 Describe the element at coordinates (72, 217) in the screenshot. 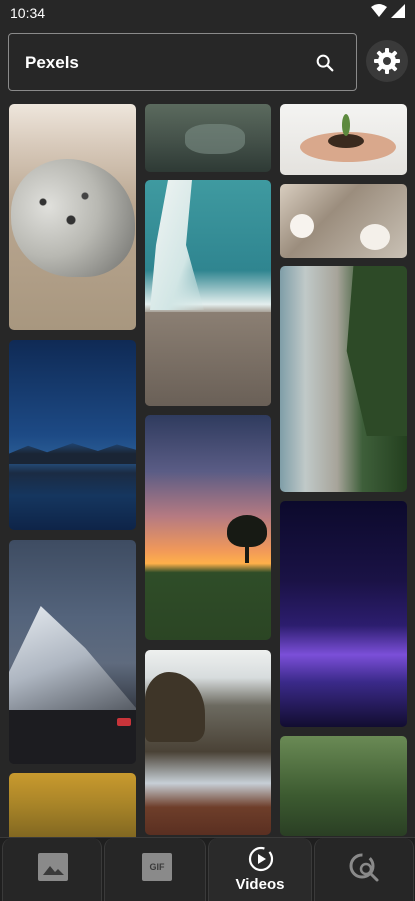

I see `seal-photo` at that location.